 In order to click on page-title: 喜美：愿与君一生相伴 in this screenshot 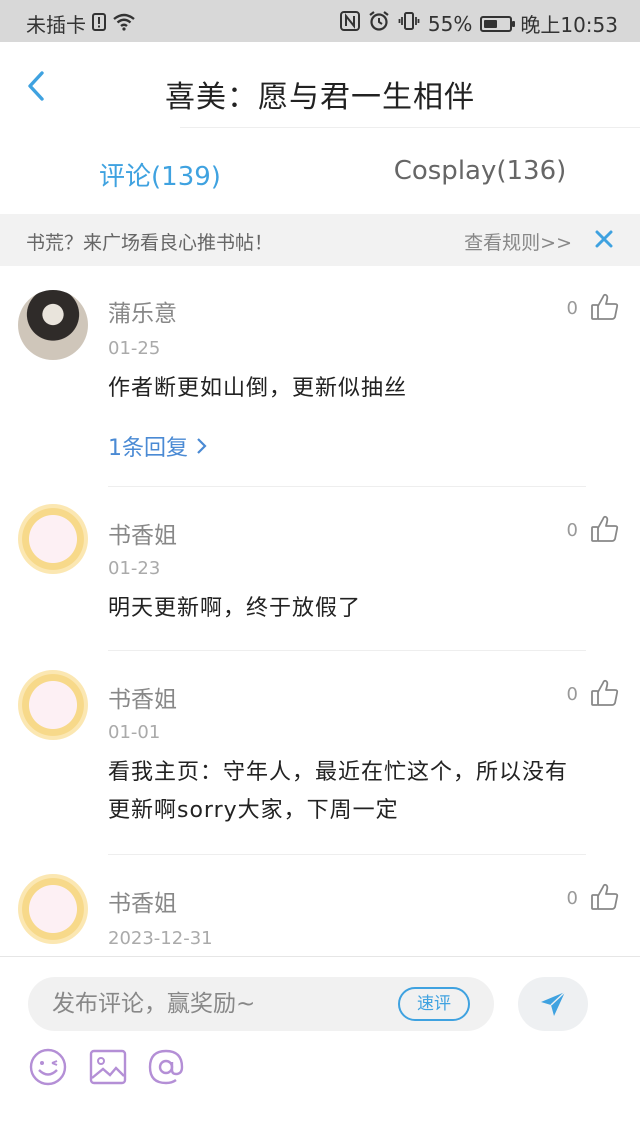, I will do `click(320, 97)`.